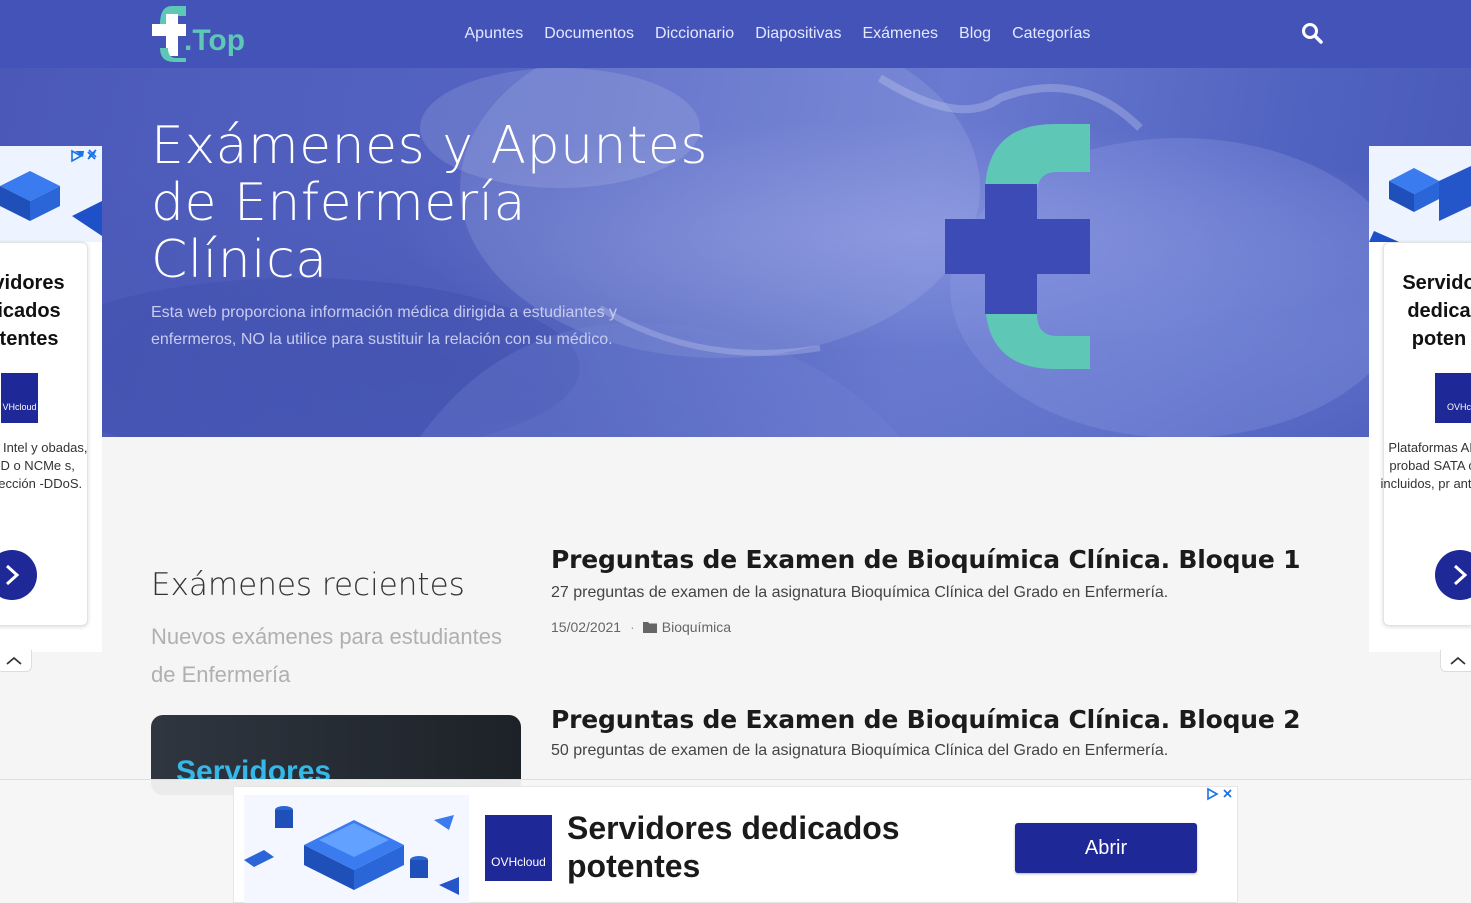  What do you see at coordinates (429, 203) in the screenshot?
I see `hero-title: Exámenes y Apuntes de Enfermería Clínica` at bounding box center [429, 203].